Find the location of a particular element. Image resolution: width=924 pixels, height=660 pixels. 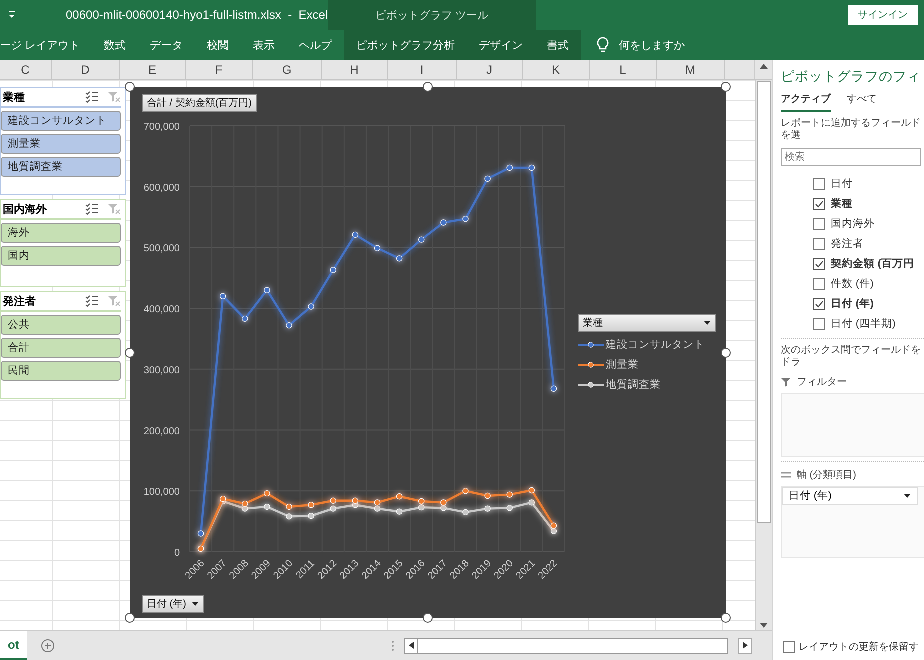

column-header: D is located at coordinates (86, 69).